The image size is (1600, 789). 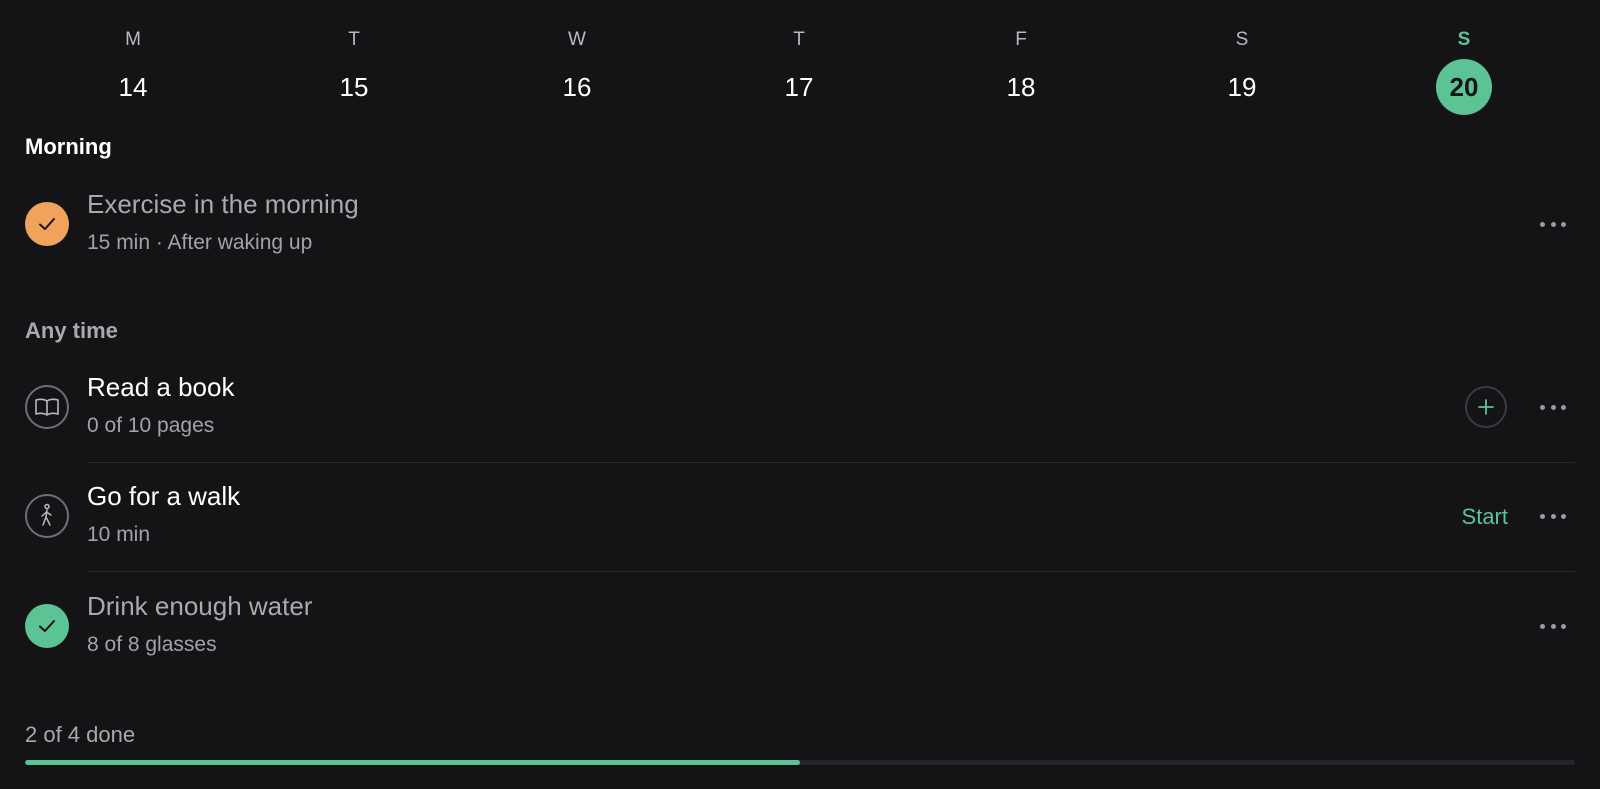 What do you see at coordinates (1021, 87) in the screenshot?
I see `day-number: 18` at bounding box center [1021, 87].